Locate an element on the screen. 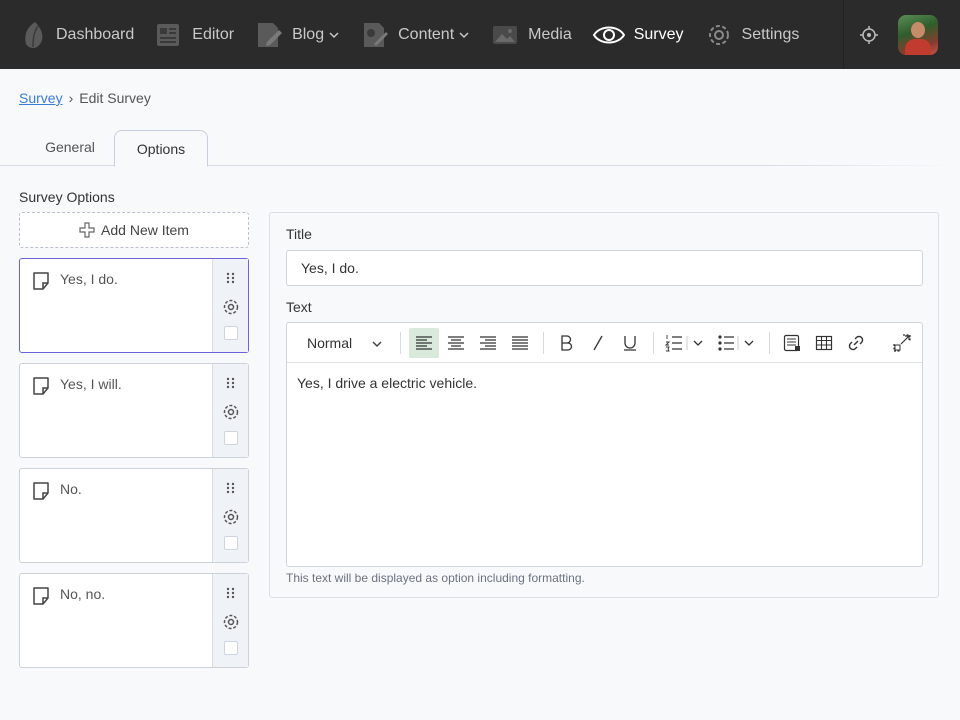 The height and width of the screenshot is (720, 960). editor-toolbar: Normal is located at coordinates (604, 343).